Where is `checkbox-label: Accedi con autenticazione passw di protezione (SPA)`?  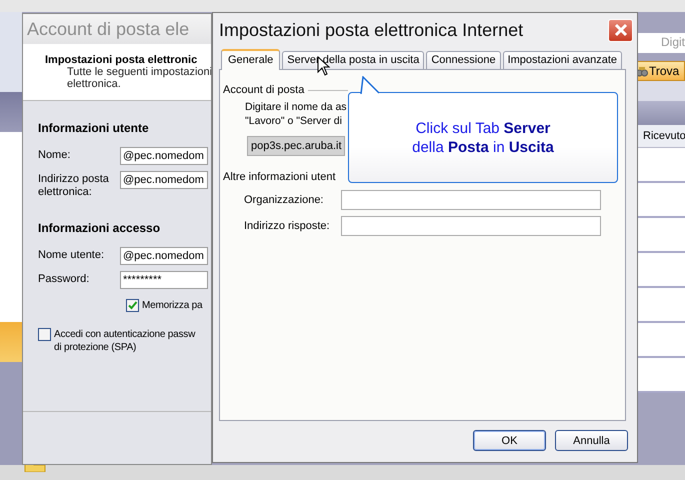 checkbox-label: Accedi con autenticazione passw di protezione (SPA) is located at coordinates (125, 341).